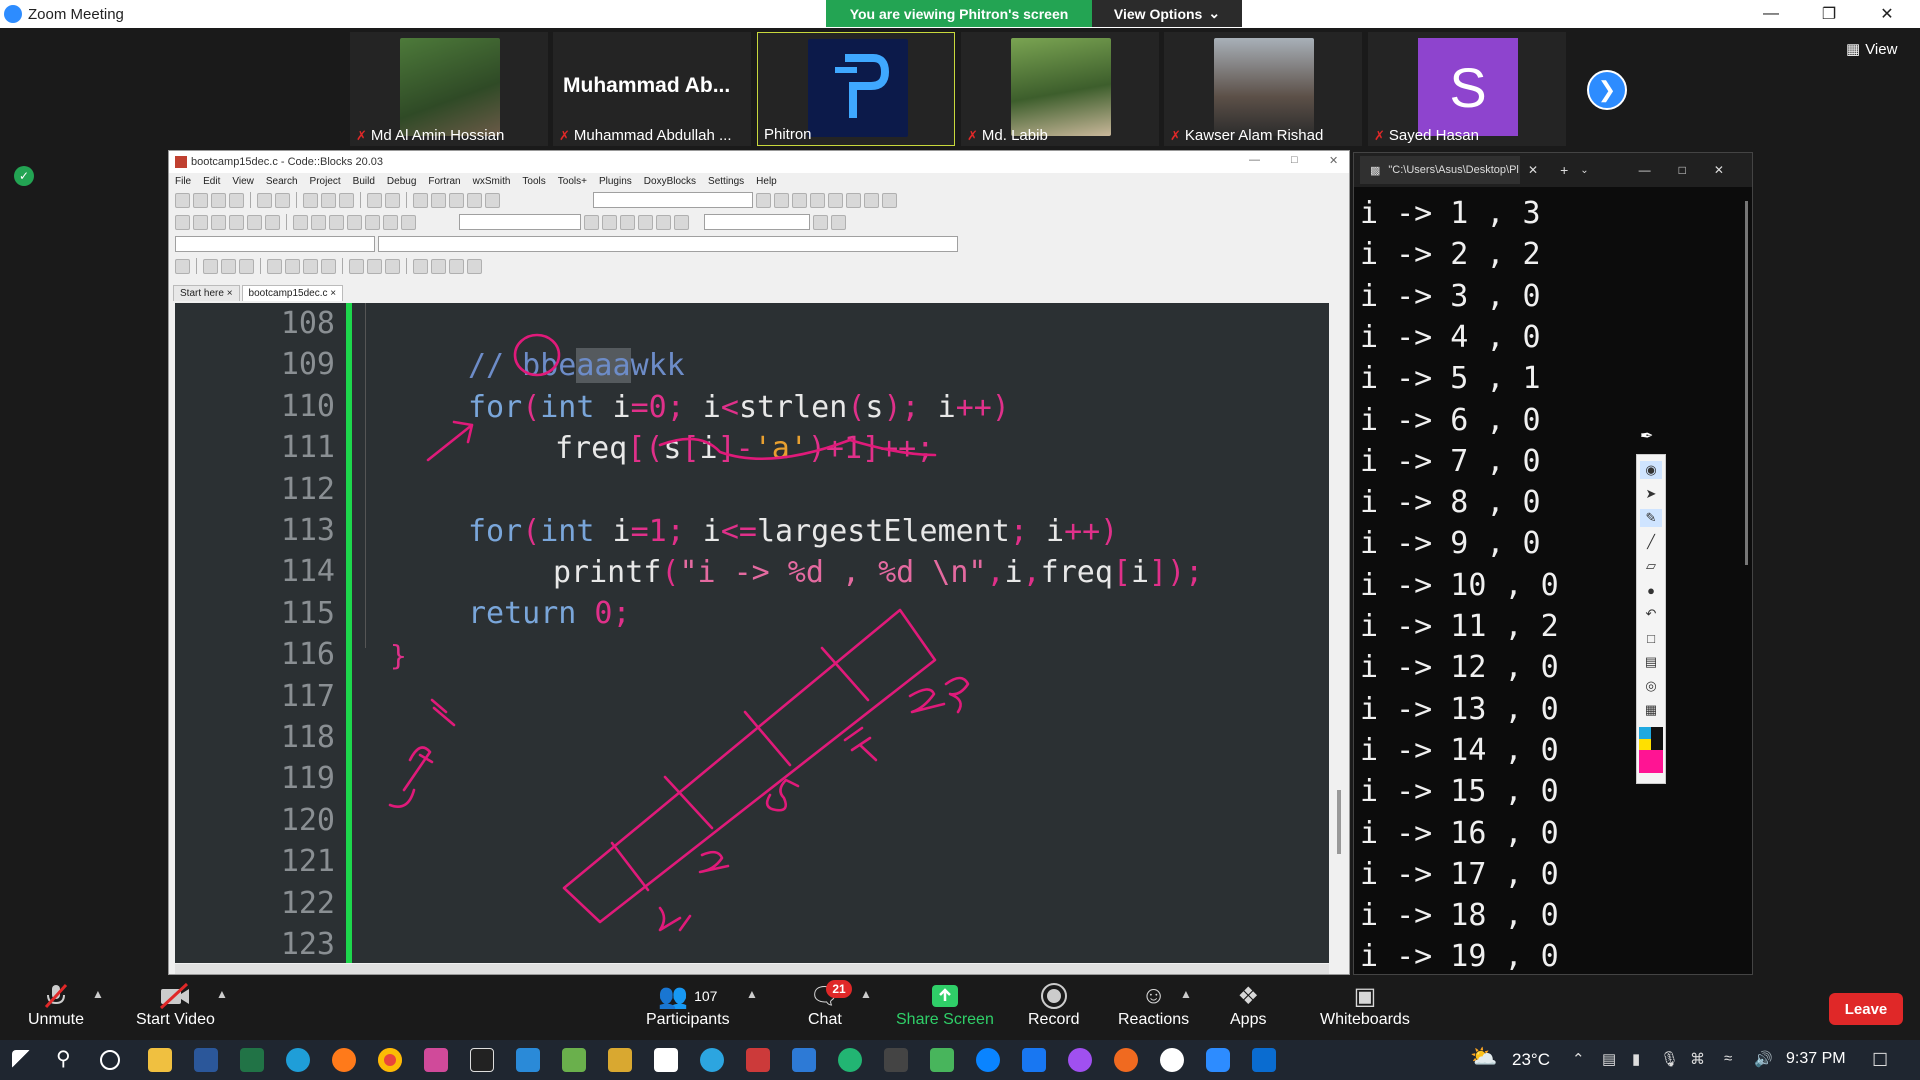 The image size is (1920, 1080). I want to click on participant-tile: ✗ Kawser Alam Rishad, so click(1263, 89).